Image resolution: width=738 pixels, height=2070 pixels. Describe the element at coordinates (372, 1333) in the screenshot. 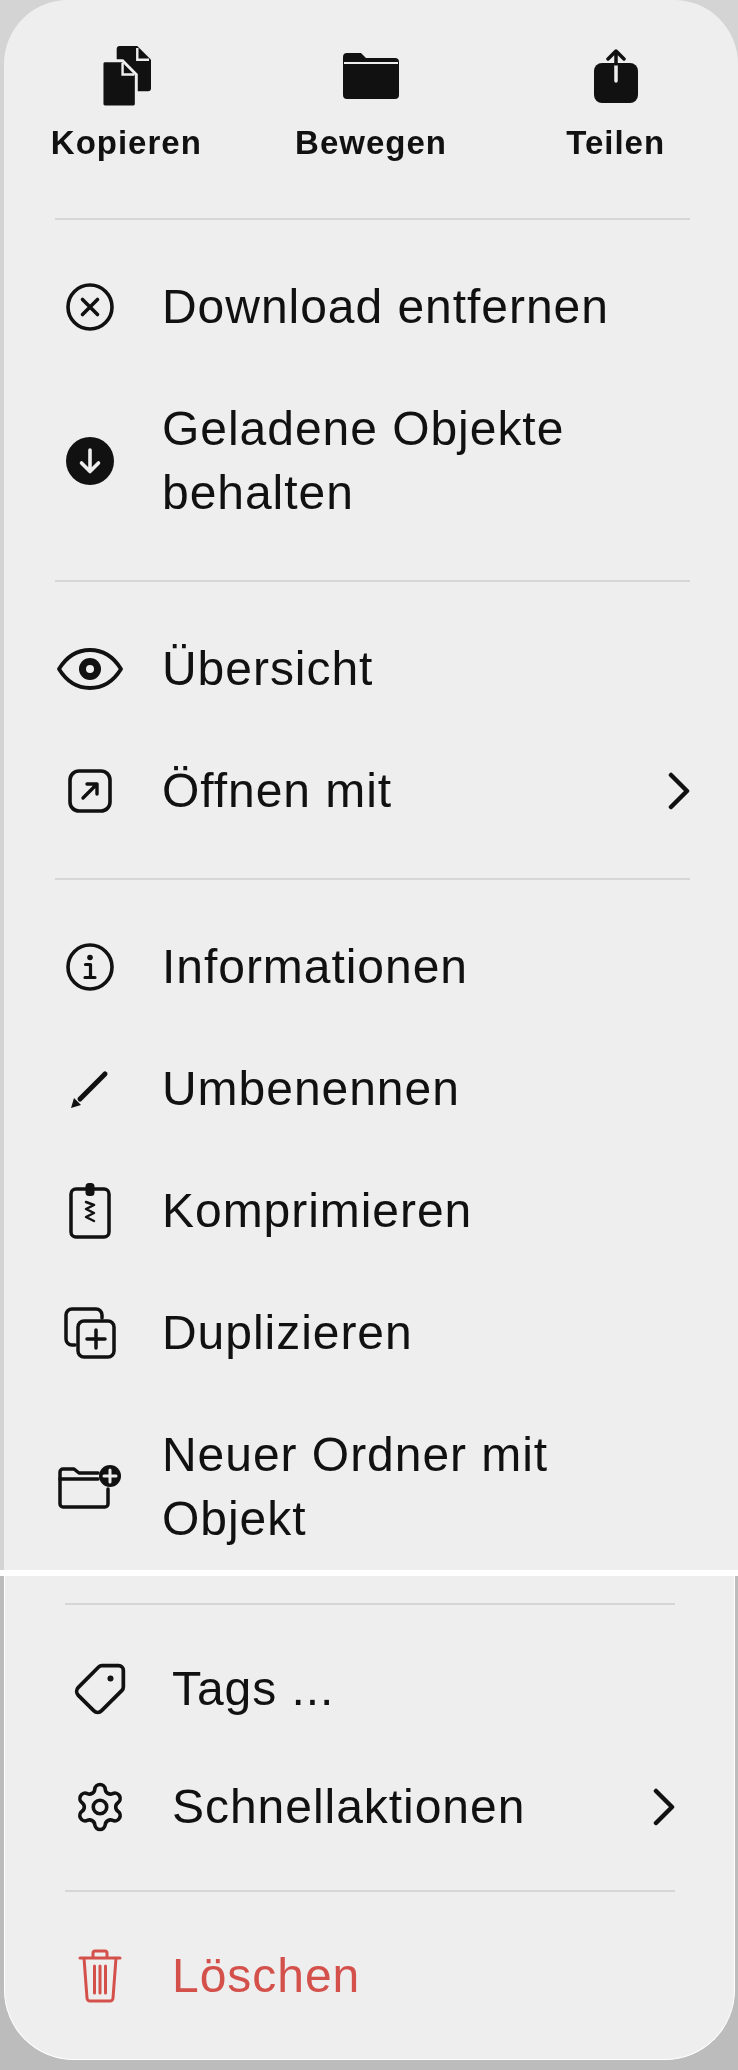

I see `menu-item: Duplizieren` at that location.